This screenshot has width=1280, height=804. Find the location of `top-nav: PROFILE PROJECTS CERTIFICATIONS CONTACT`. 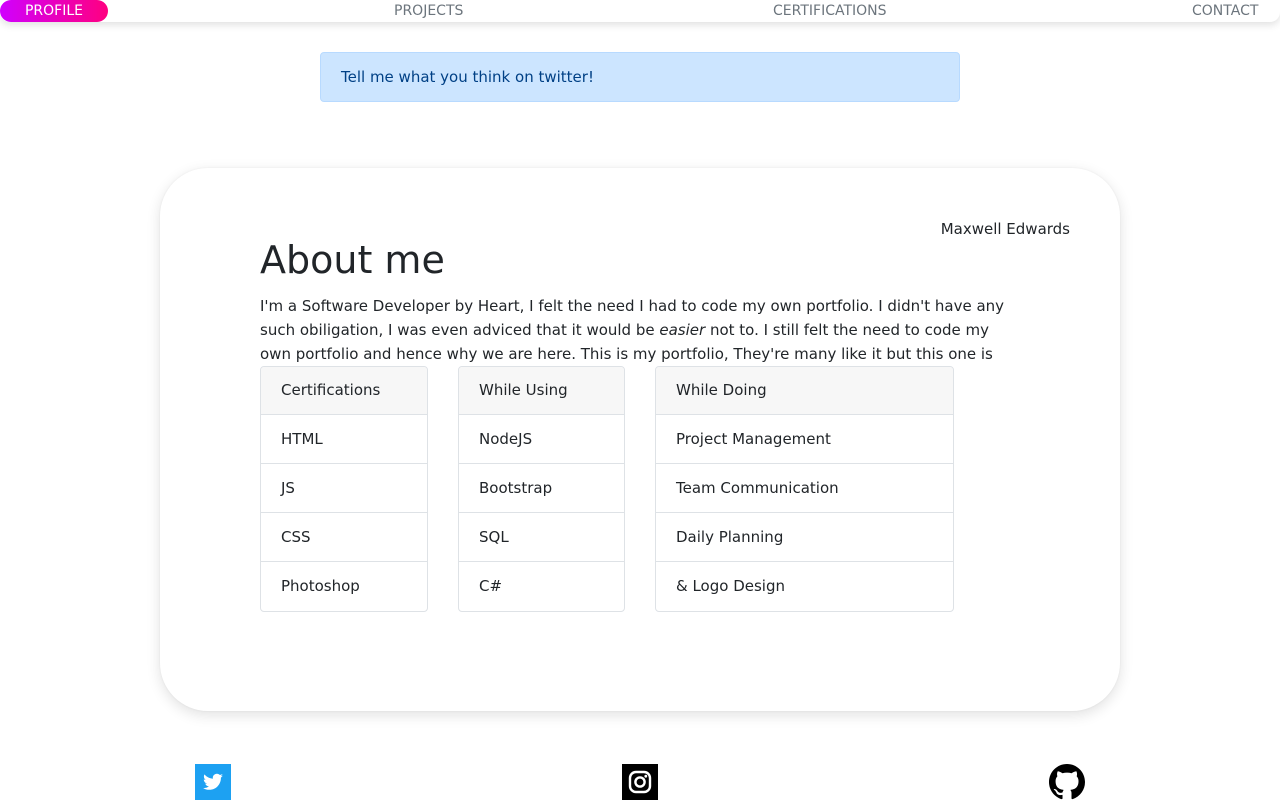

top-nav: PROFILE PROJECTS CERTIFICATIONS CONTACT is located at coordinates (640, 11).